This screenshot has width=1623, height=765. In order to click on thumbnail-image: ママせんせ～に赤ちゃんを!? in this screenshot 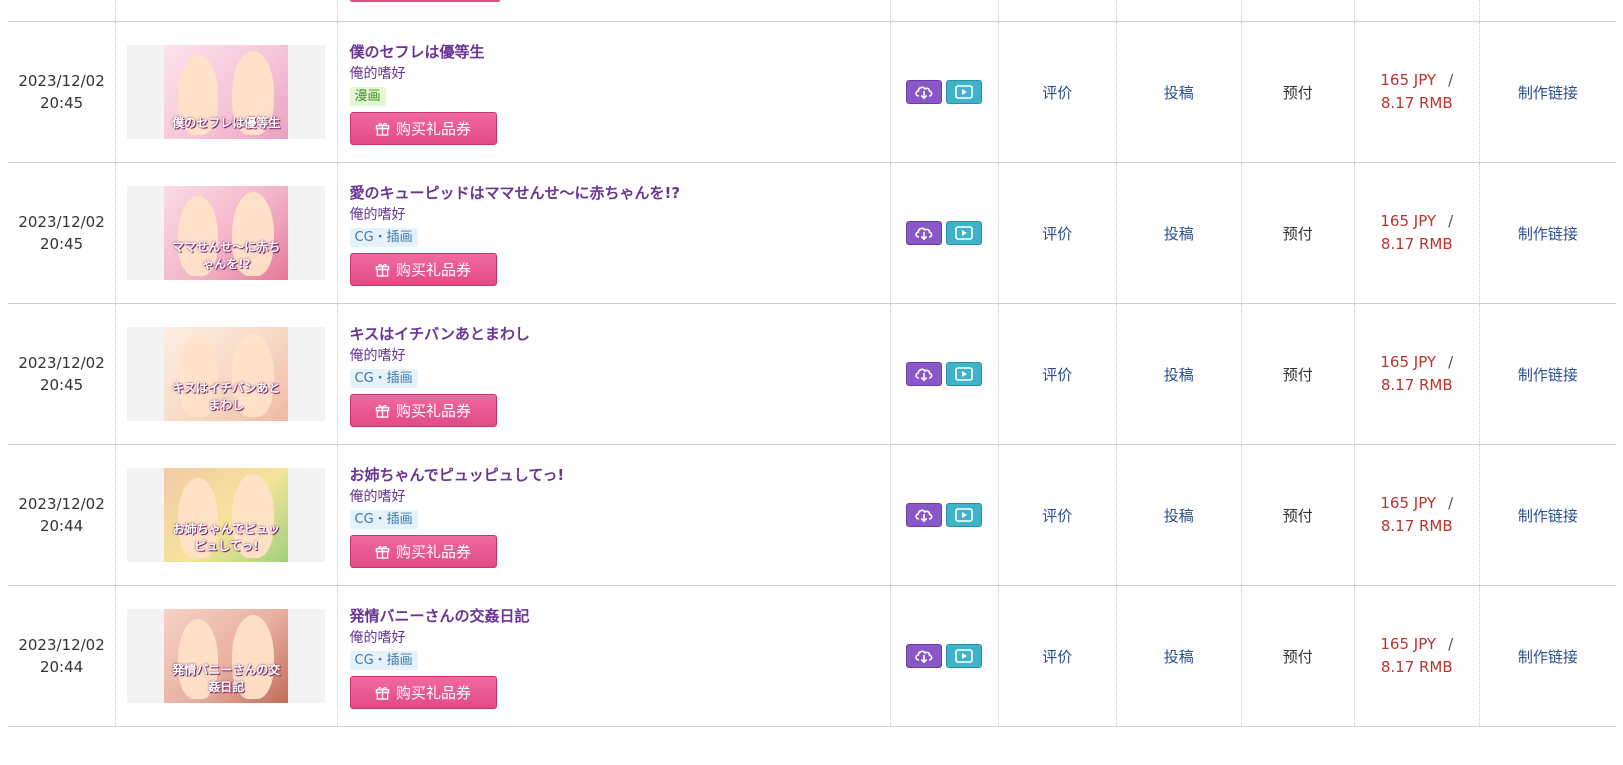, I will do `click(226, 233)`.